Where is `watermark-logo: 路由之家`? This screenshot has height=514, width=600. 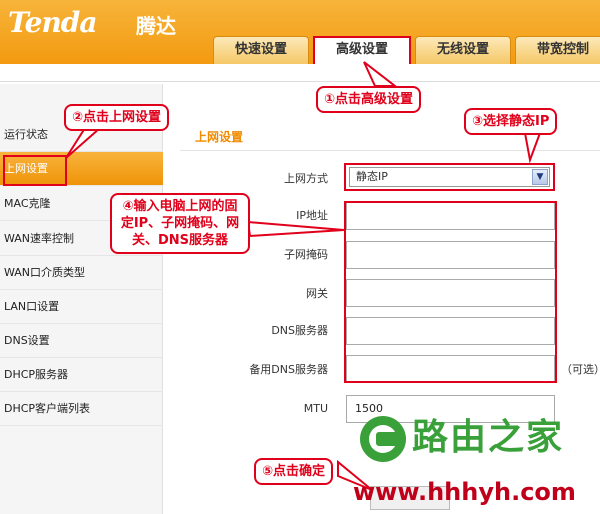 watermark-logo: 路由之家 is located at coordinates (480, 439).